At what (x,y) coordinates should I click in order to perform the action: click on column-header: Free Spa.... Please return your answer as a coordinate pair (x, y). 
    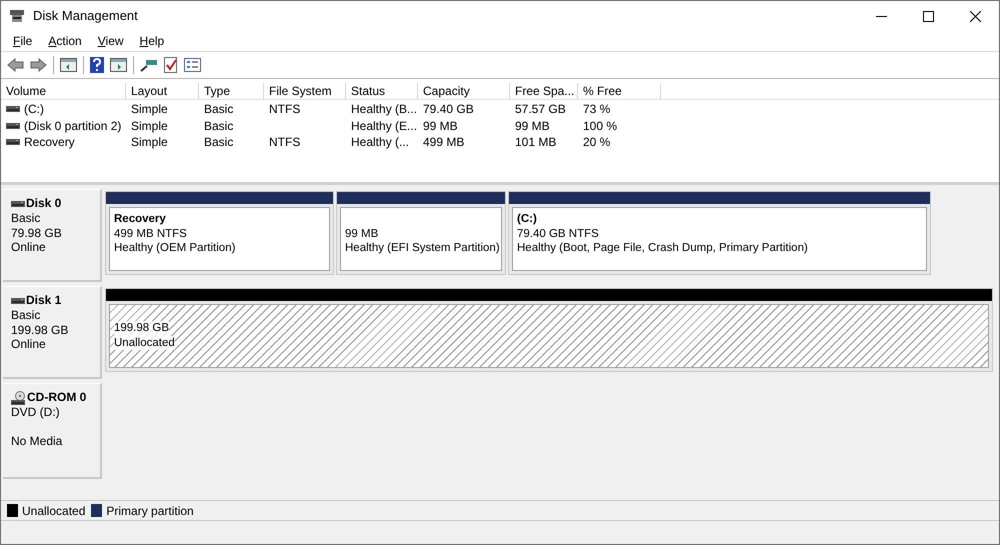
    Looking at the image, I should click on (544, 91).